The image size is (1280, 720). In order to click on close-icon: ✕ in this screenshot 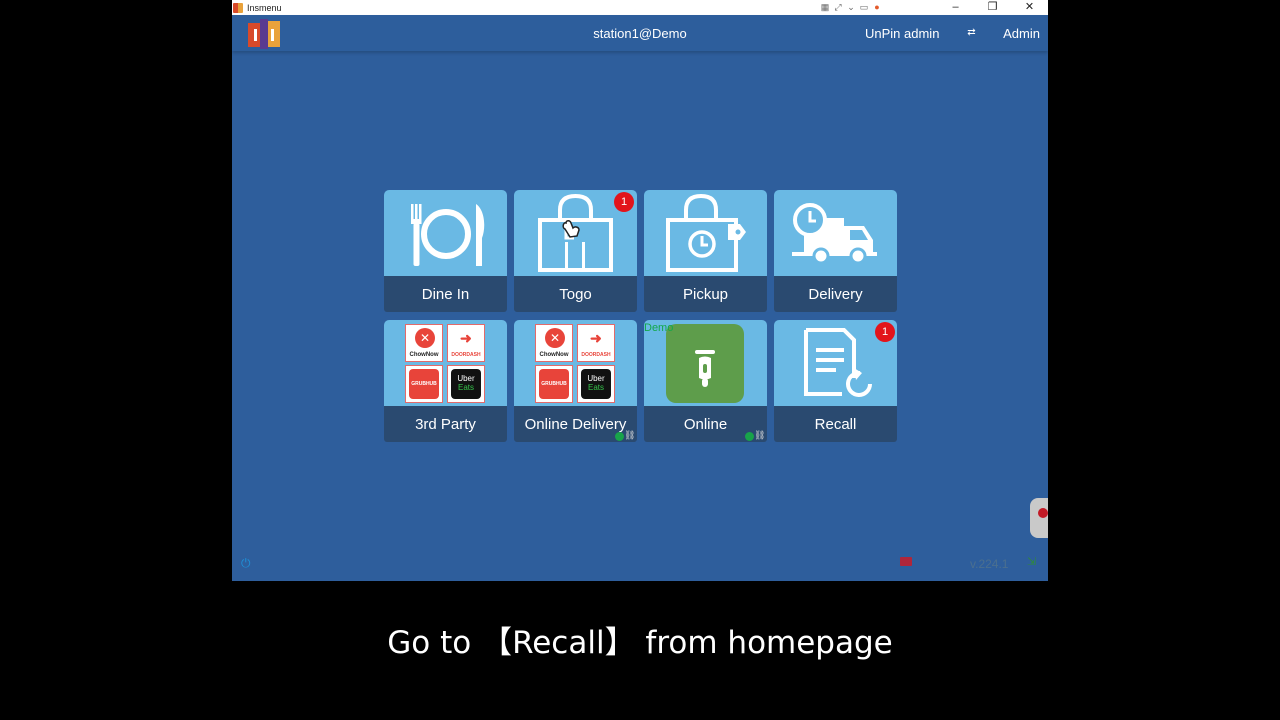, I will do `click(1029, 7)`.